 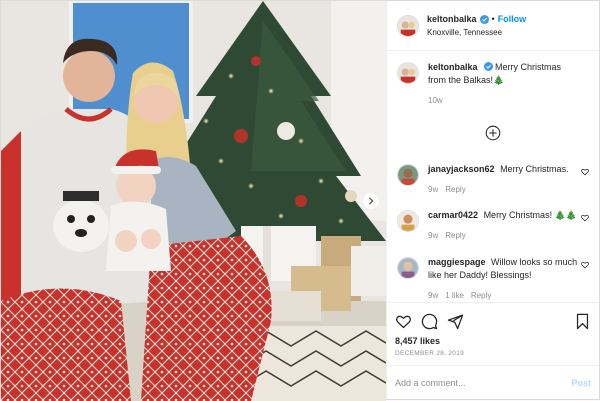 I want to click on author-username: keltonbalka, so click(x=452, y=19).